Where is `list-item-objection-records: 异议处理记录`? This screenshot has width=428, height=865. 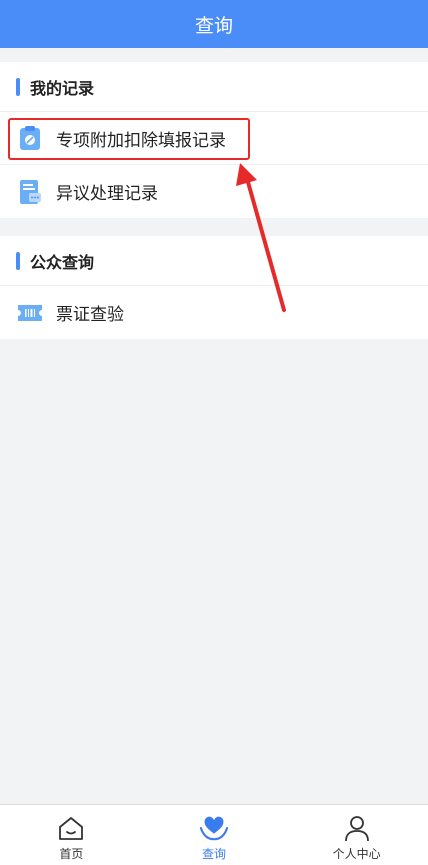
list-item-objection-records: 异议处理记录 is located at coordinates (214, 191).